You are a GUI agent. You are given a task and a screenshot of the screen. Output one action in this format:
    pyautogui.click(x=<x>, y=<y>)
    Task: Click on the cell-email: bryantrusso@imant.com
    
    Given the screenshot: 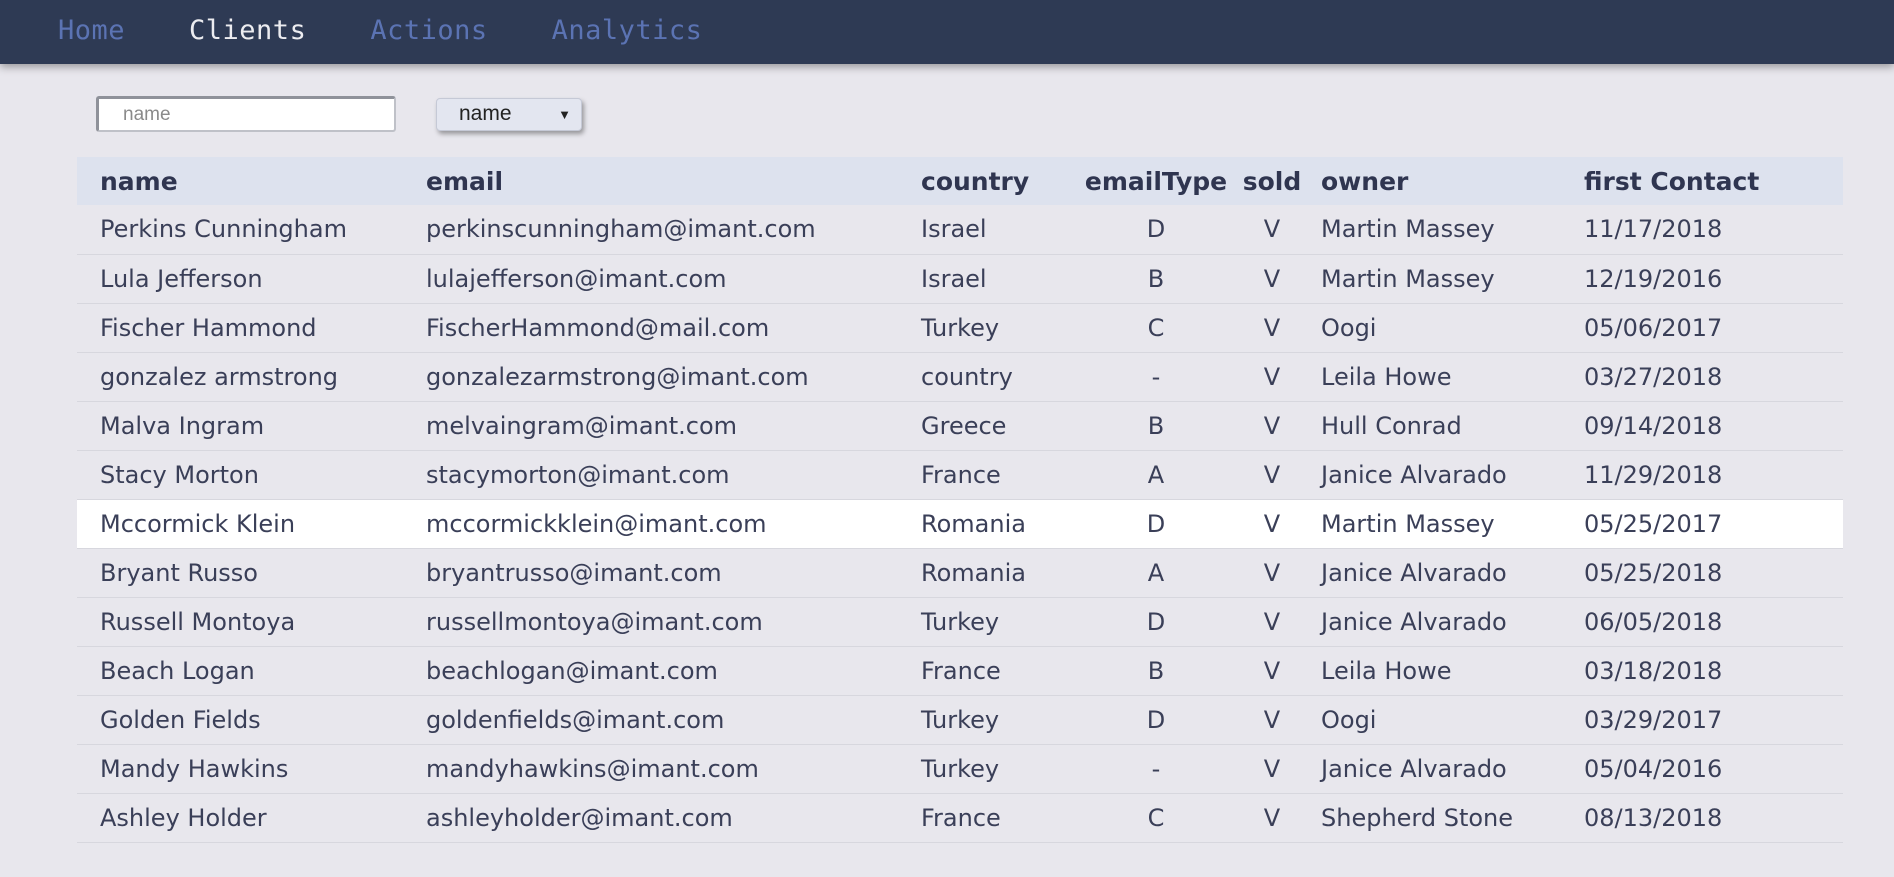 What is the action you would take?
    pyautogui.click(x=574, y=572)
    